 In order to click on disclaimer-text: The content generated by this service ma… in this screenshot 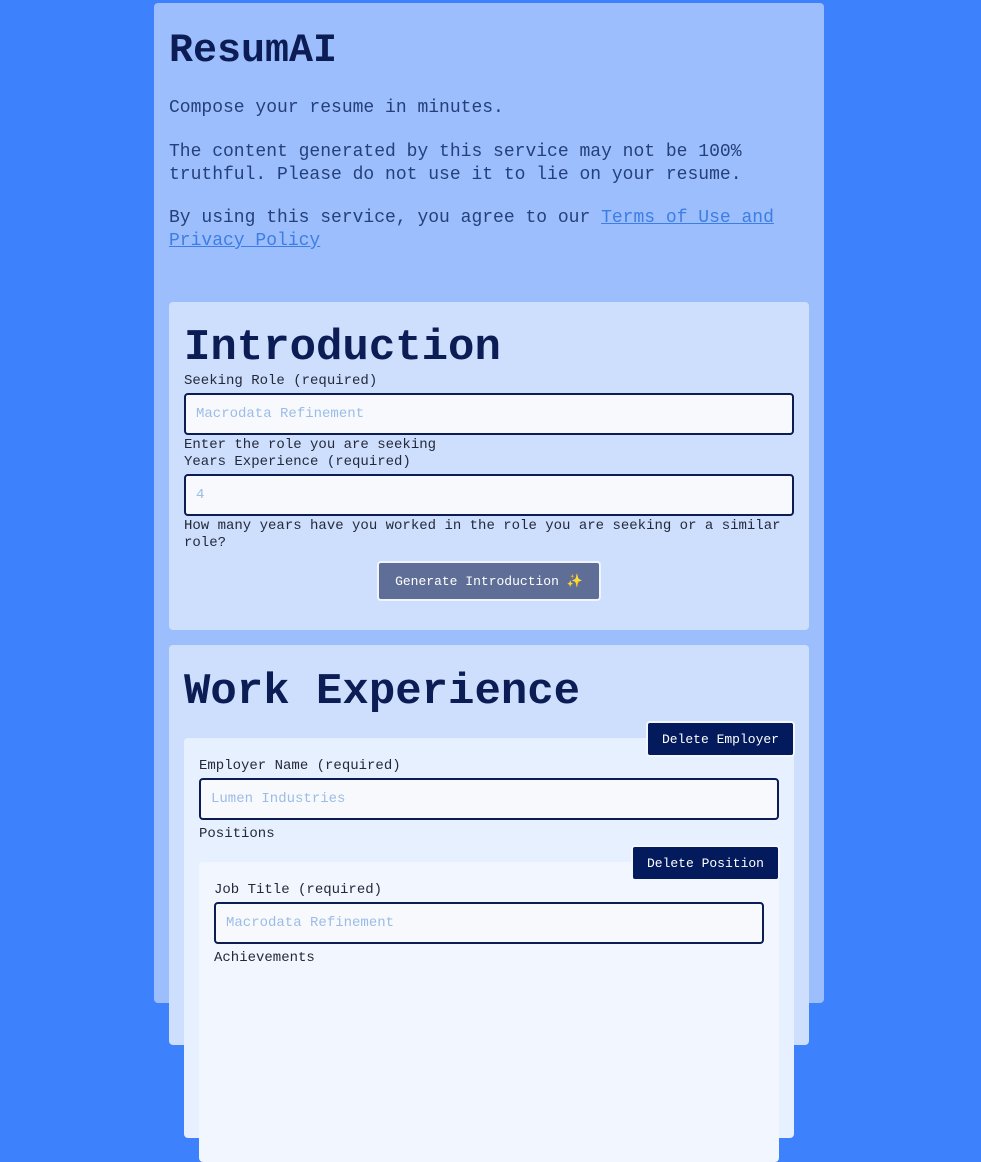, I will do `click(455, 163)`.